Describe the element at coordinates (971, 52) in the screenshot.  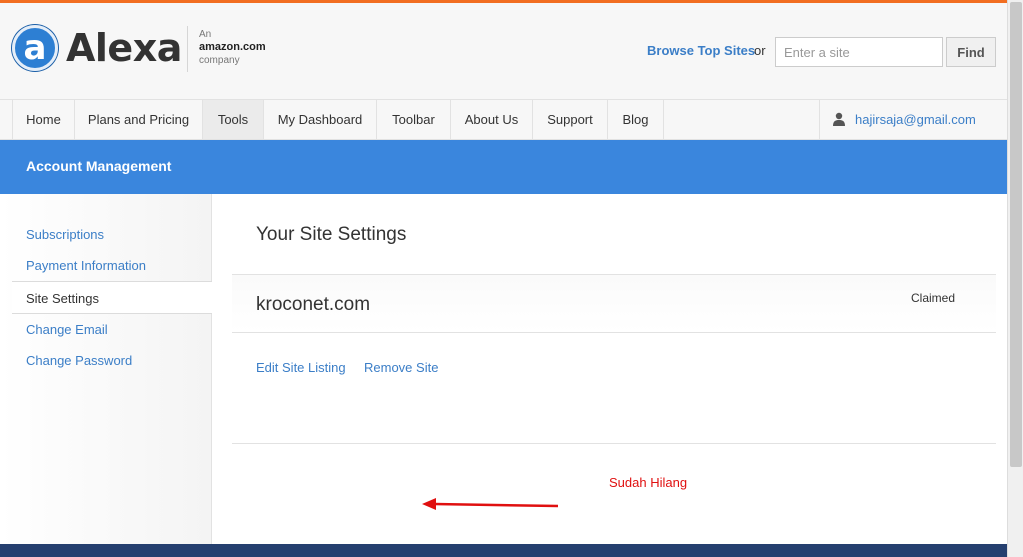
I see `find-button: Find` at that location.